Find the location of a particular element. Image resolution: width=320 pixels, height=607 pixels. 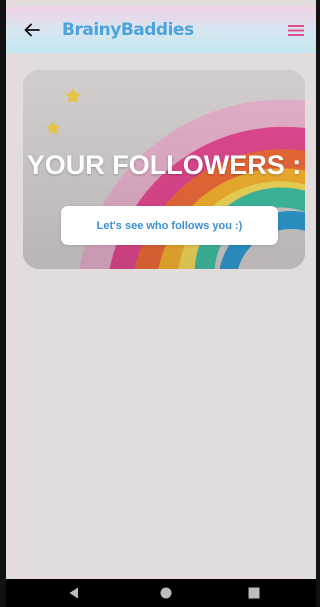

arrow-left-icon is located at coordinates (32, 30).